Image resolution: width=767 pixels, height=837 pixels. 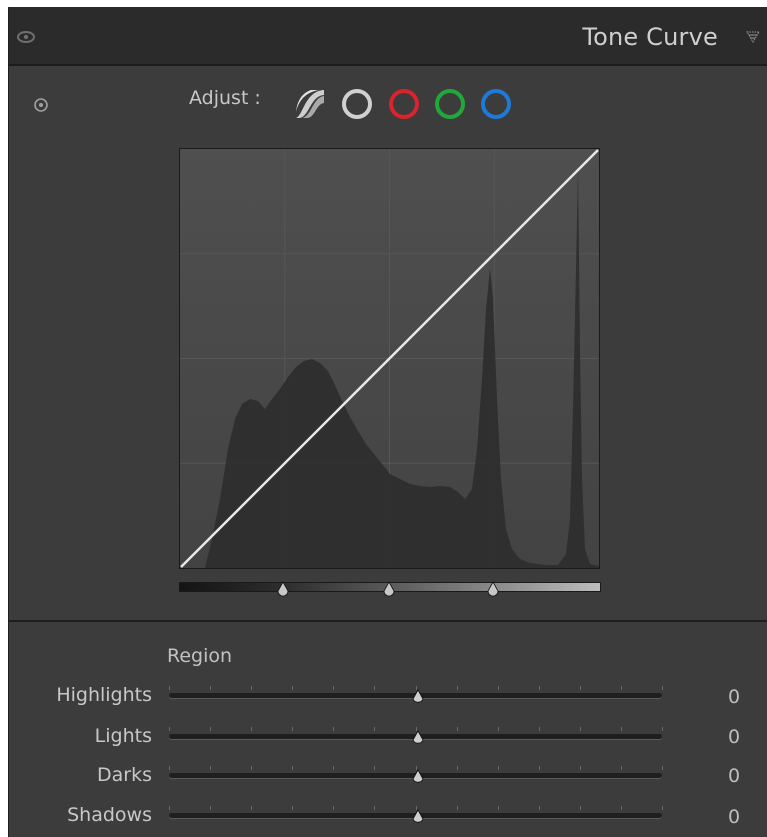 I want to click on panel-title: Tone Curve, so click(x=650, y=37).